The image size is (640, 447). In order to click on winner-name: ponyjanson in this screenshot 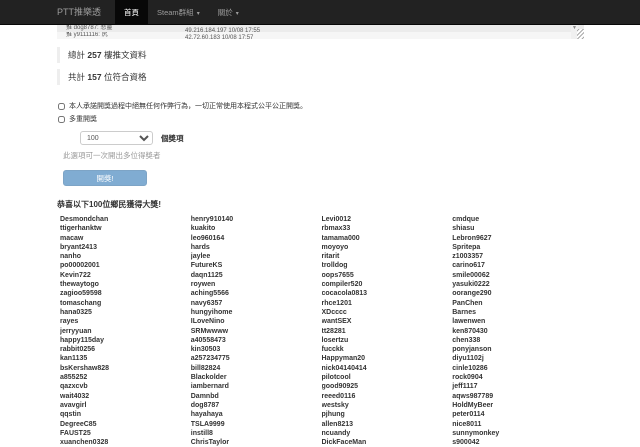, I will do `click(472, 350)`.